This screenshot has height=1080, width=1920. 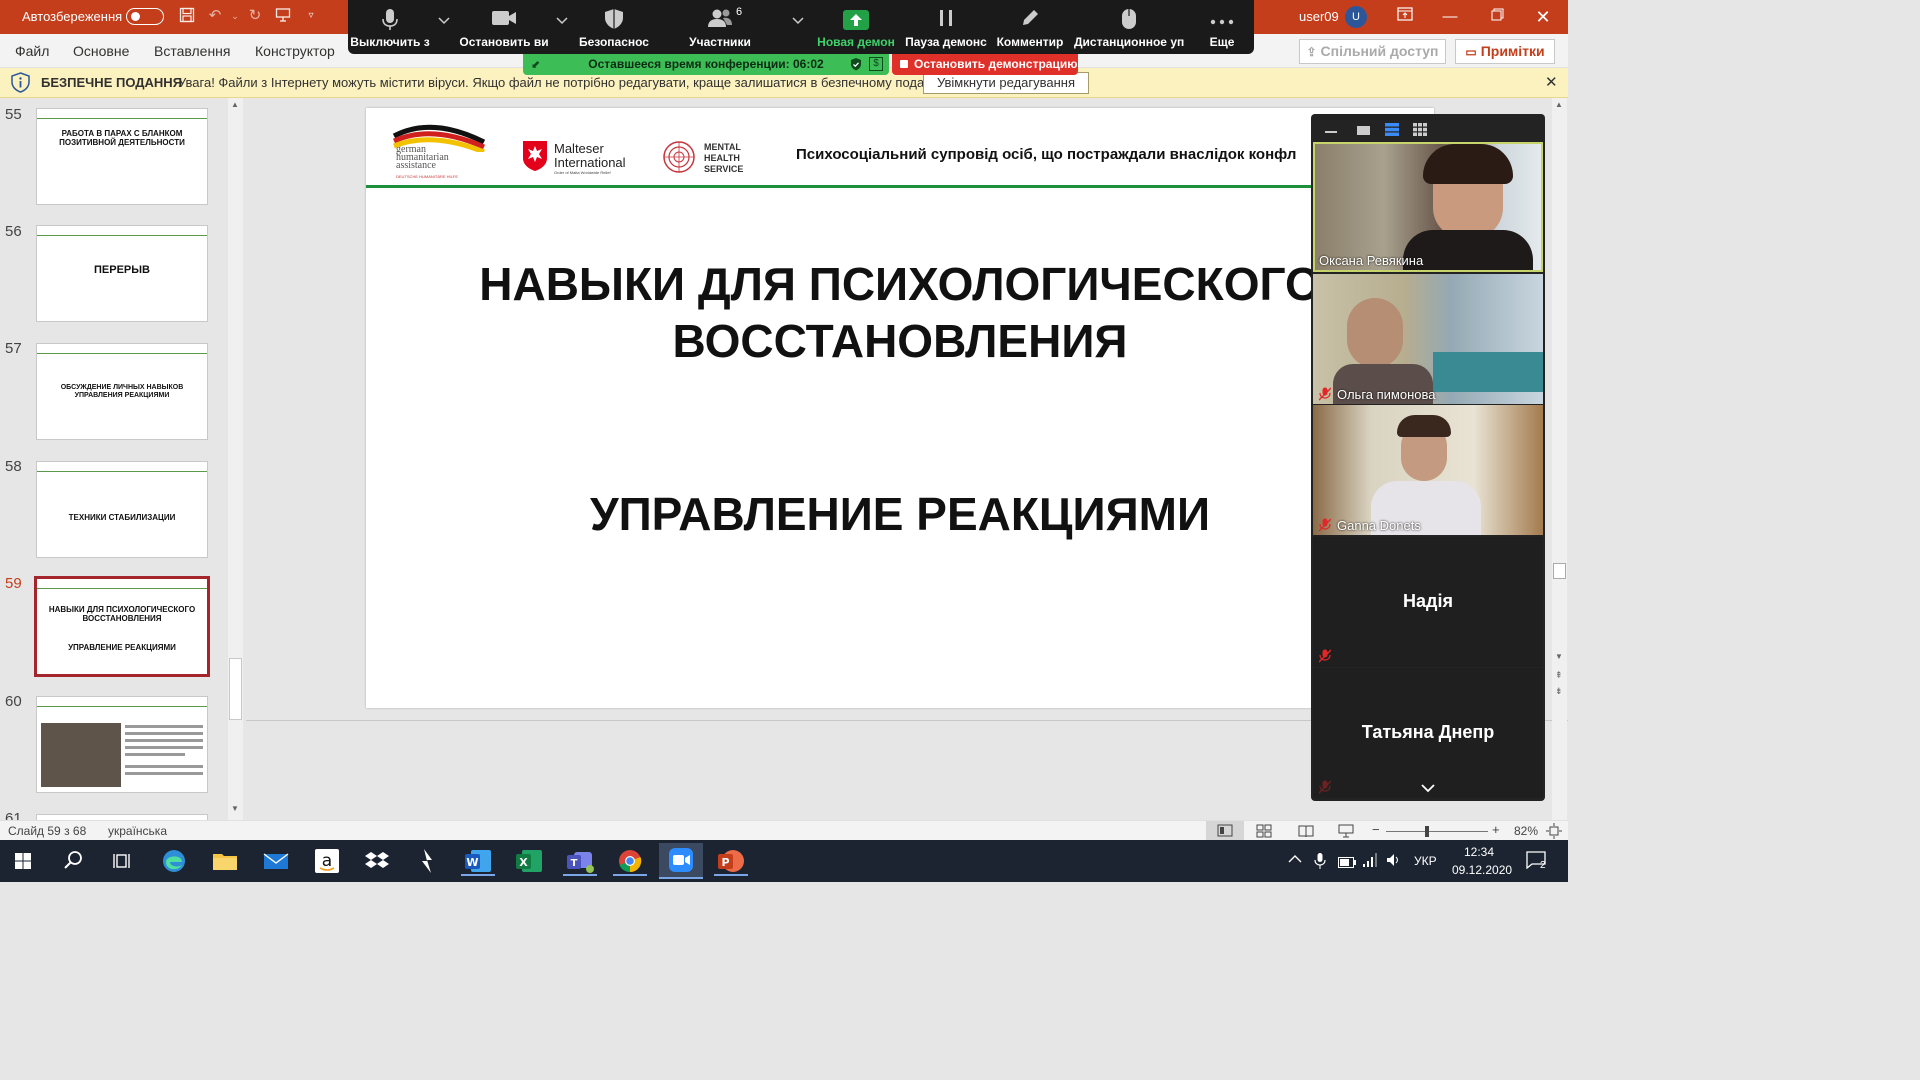 What do you see at coordinates (1543, 17) in the screenshot?
I see `close-icon: ✕` at bounding box center [1543, 17].